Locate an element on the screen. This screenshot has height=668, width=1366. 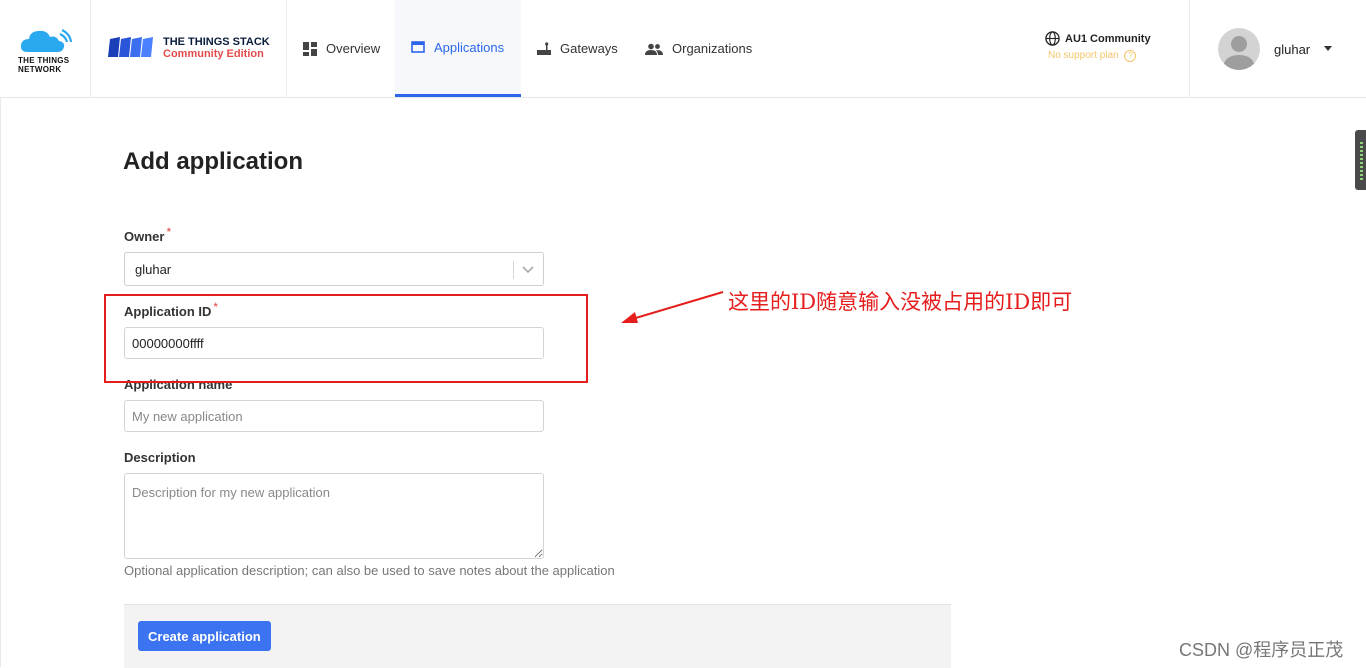
avatar is located at coordinates (1239, 49).